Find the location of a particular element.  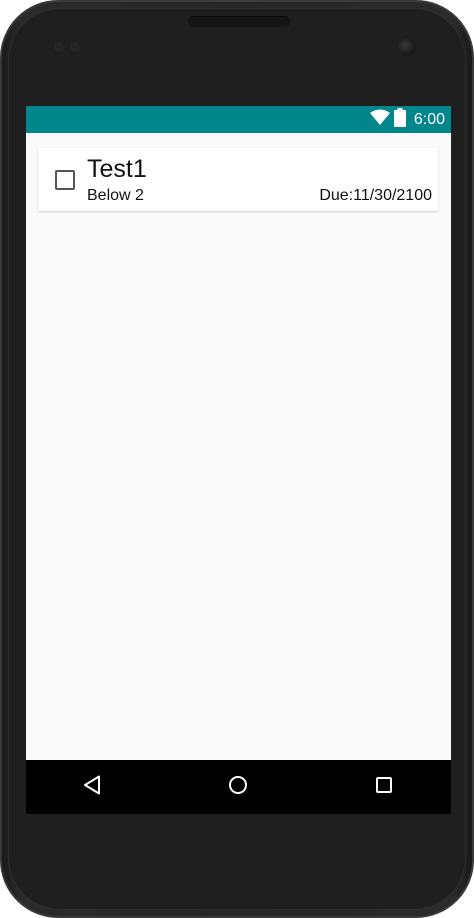

battery-icon is located at coordinates (399, 119).